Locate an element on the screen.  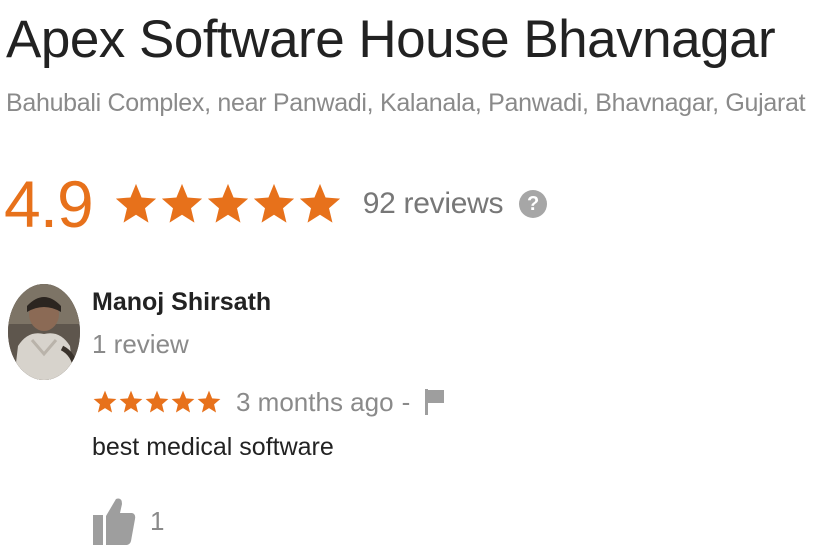
review-stars is located at coordinates (157, 402).